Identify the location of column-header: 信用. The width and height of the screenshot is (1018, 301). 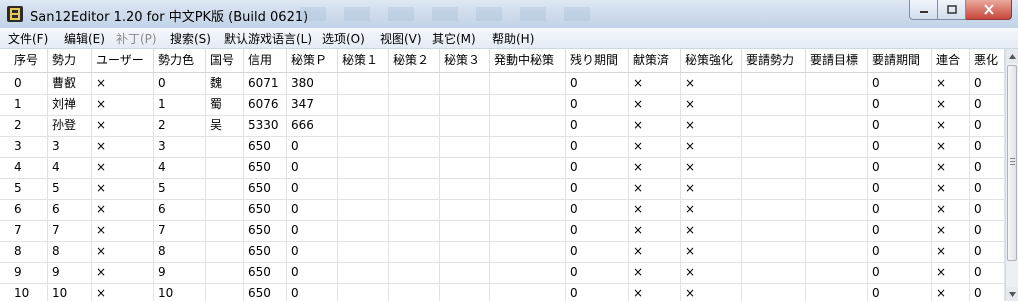
(265, 60).